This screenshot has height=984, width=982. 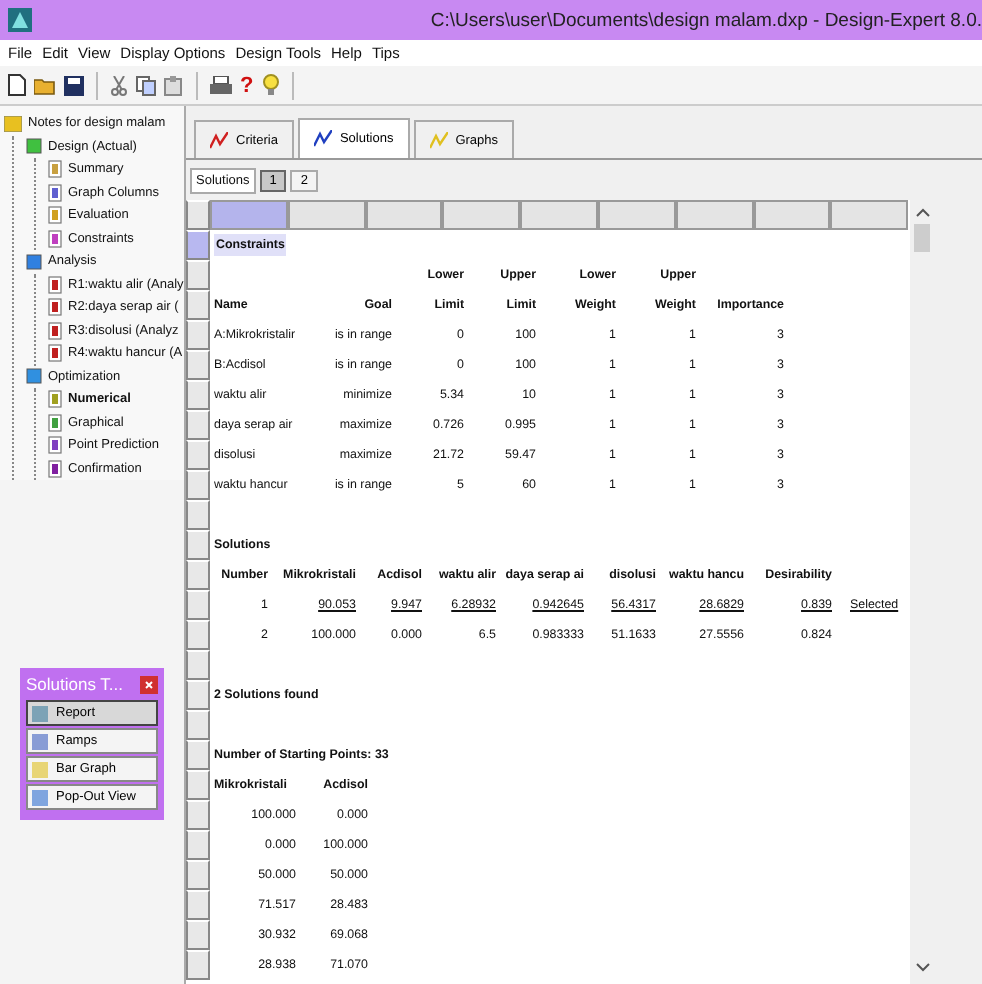 I want to click on open-folder-icon, so click(x=45, y=85).